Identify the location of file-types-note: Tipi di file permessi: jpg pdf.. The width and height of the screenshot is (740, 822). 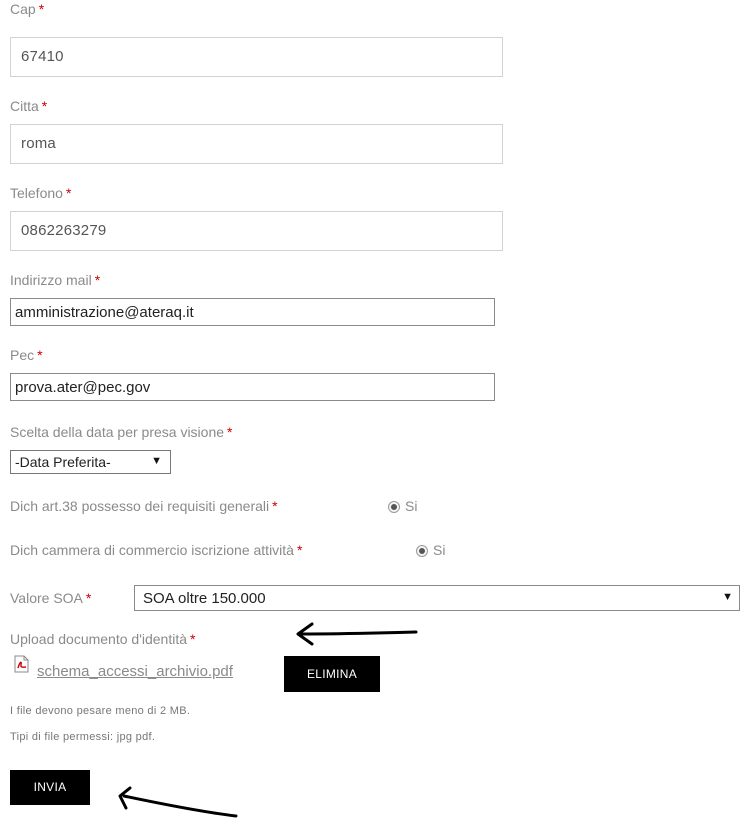
(83, 737).